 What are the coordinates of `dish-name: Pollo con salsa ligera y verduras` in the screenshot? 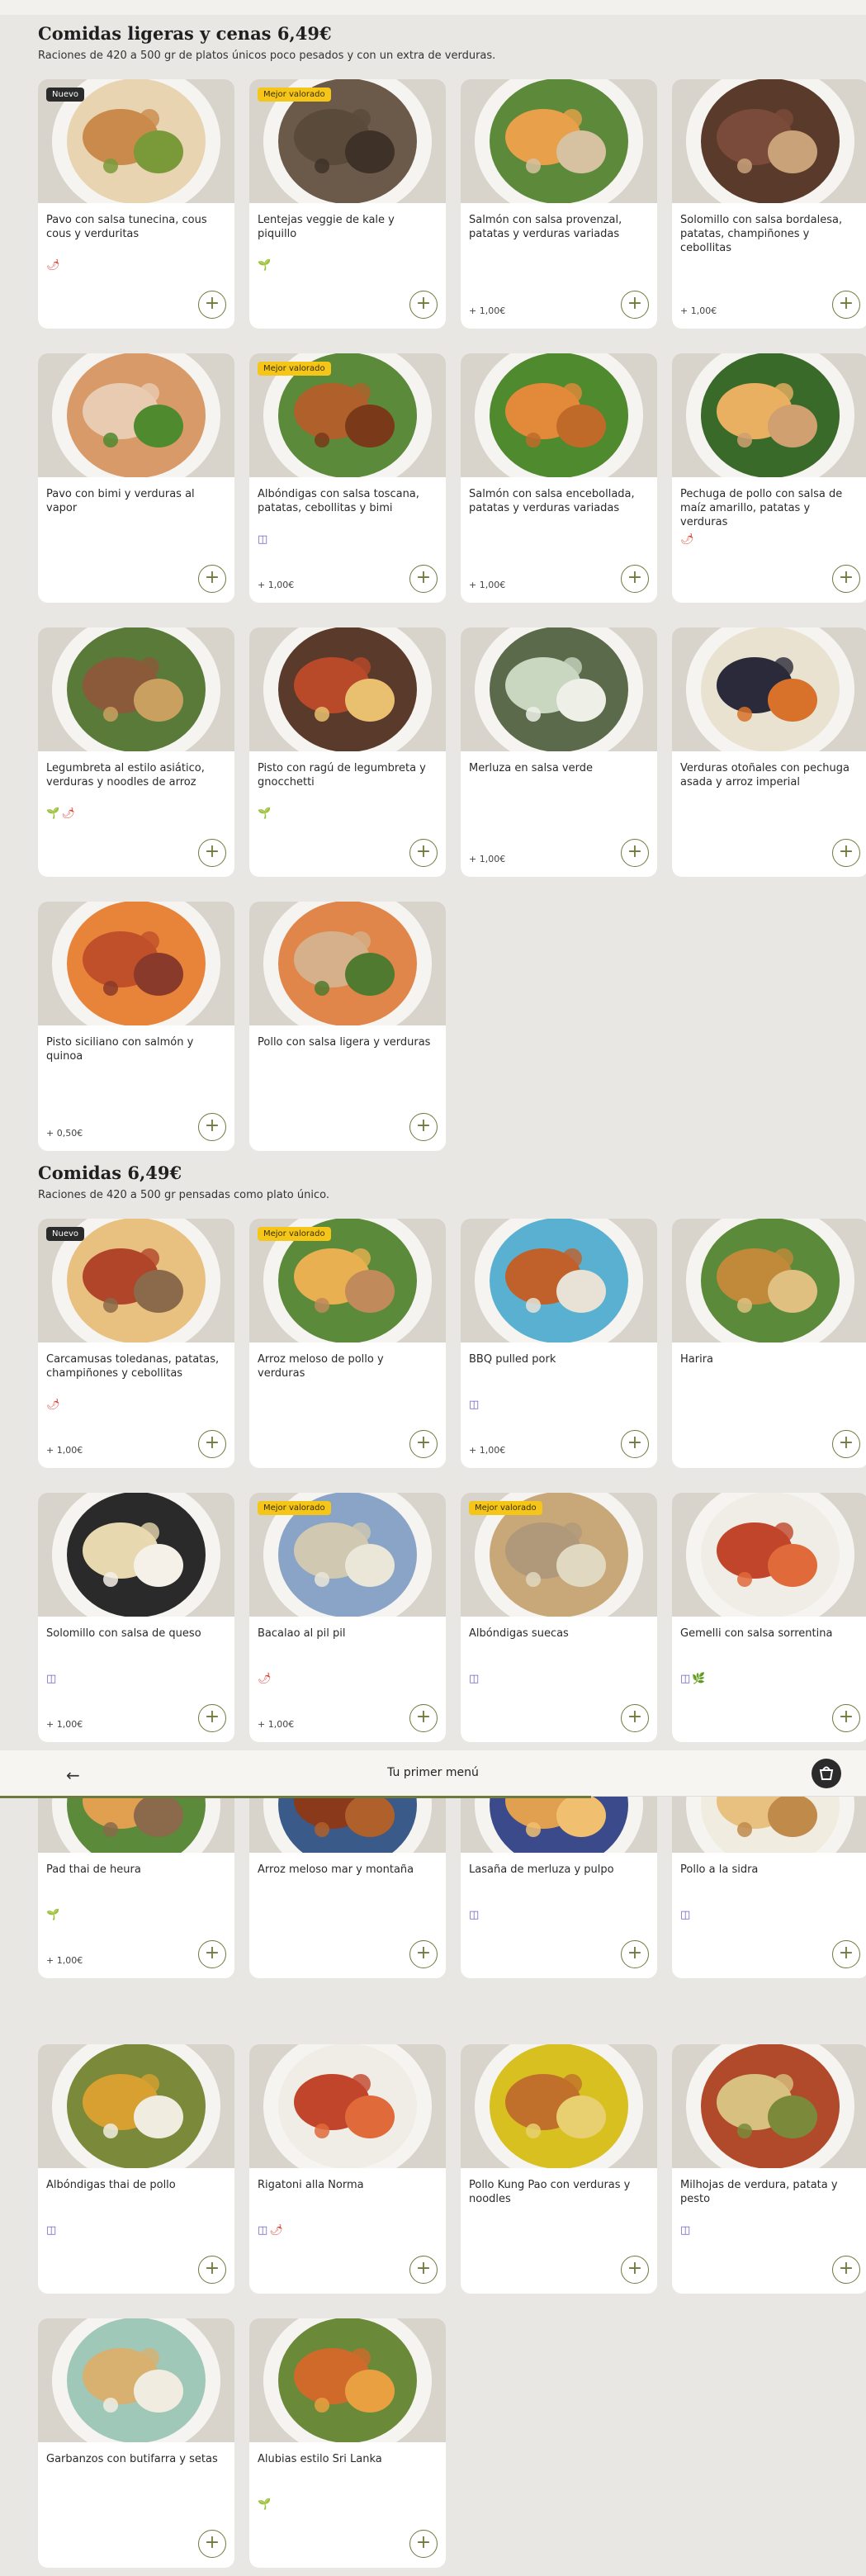 It's located at (344, 1042).